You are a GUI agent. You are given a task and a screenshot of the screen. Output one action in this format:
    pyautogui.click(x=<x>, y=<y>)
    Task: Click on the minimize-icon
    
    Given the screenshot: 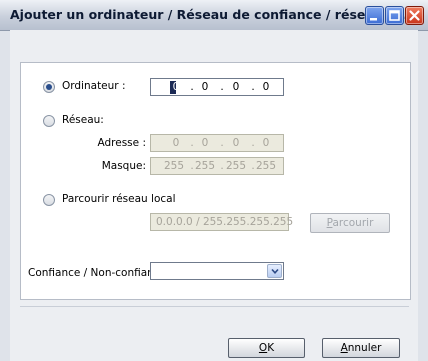 What is the action you would take?
    pyautogui.click(x=373, y=19)
    